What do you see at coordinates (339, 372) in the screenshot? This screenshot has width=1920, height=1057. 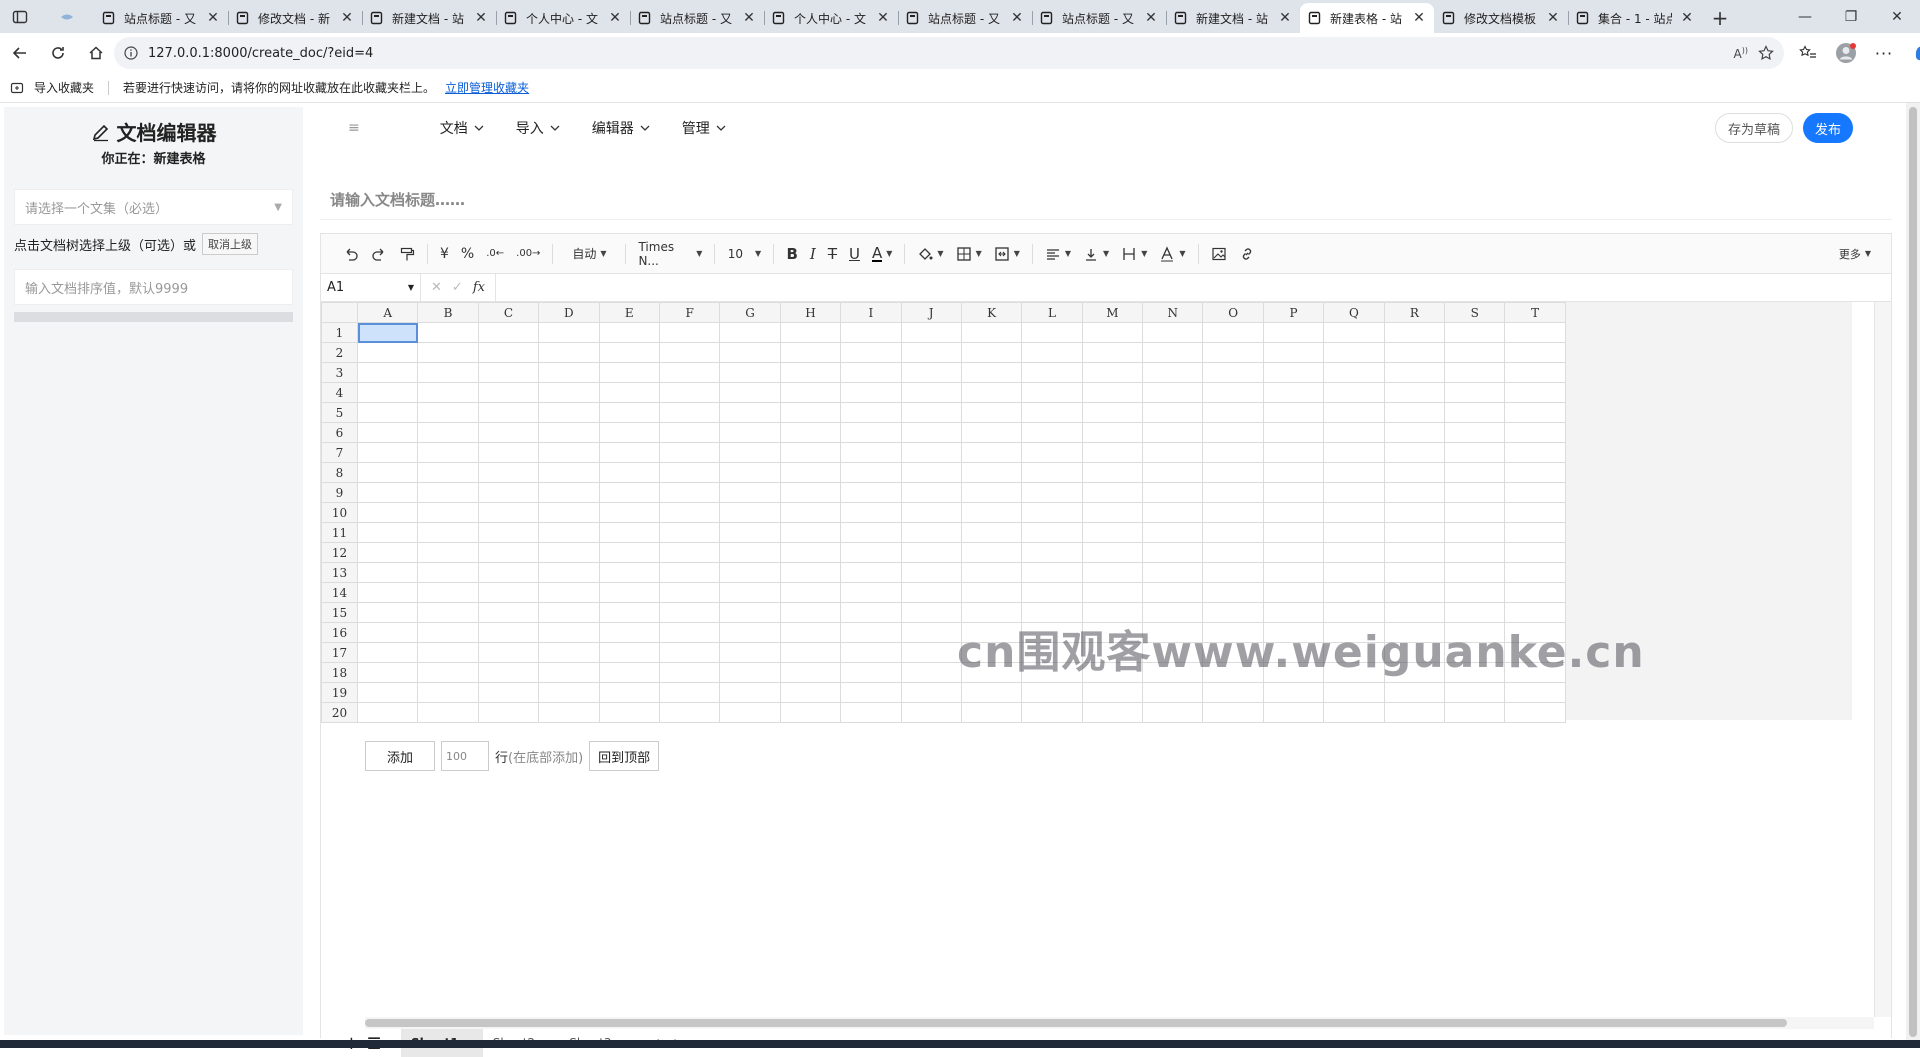 I see `row-header: 3` at bounding box center [339, 372].